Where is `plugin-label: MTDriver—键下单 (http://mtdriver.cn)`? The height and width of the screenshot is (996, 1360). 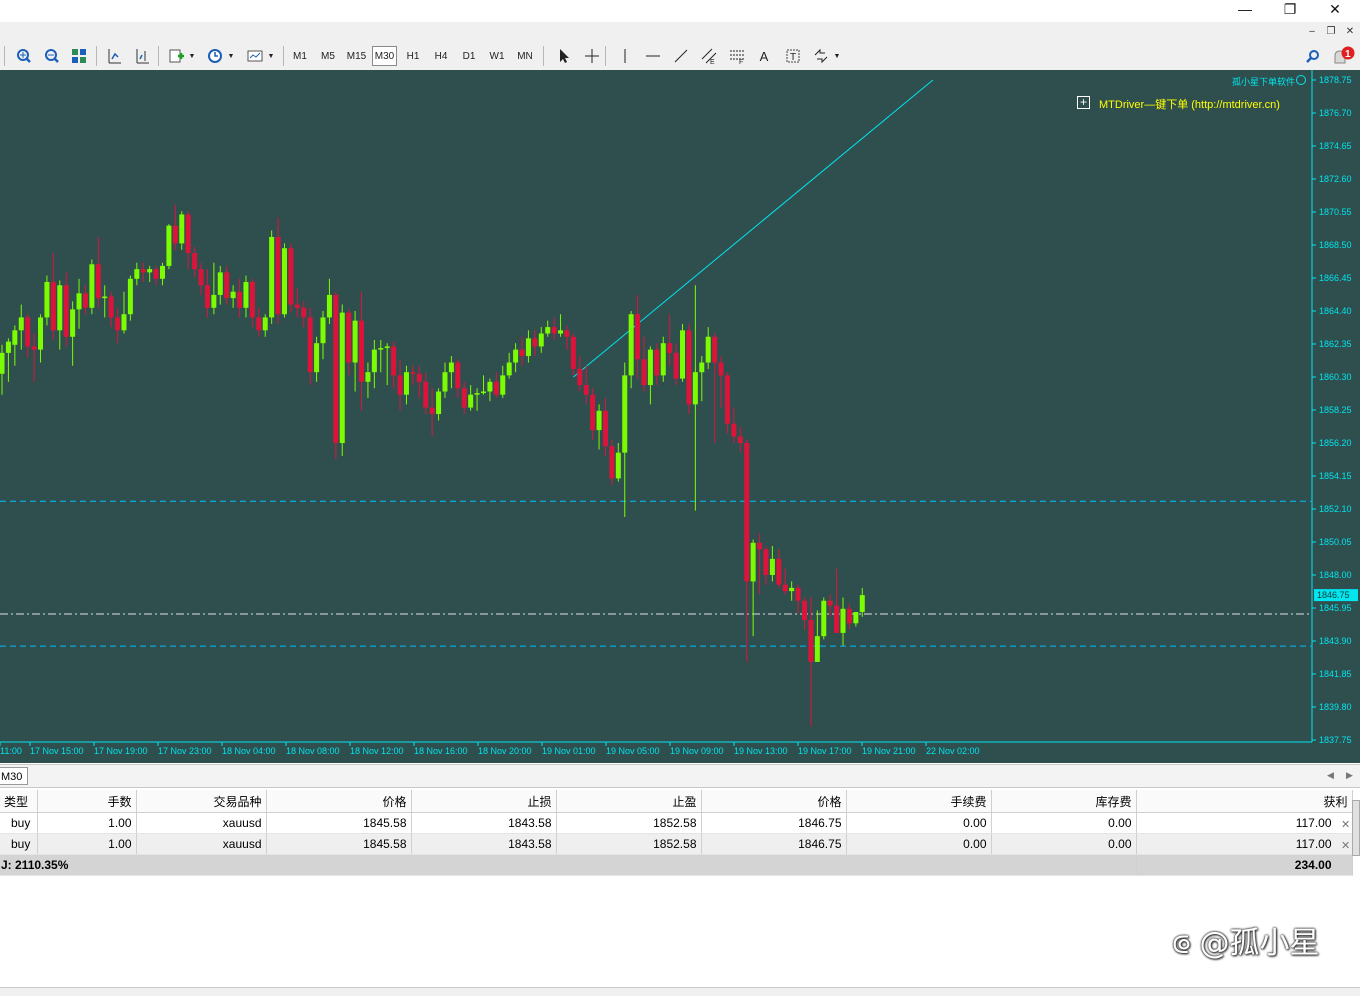 plugin-label: MTDriver—键下单 (http://mtdriver.cn) is located at coordinates (1189, 104).